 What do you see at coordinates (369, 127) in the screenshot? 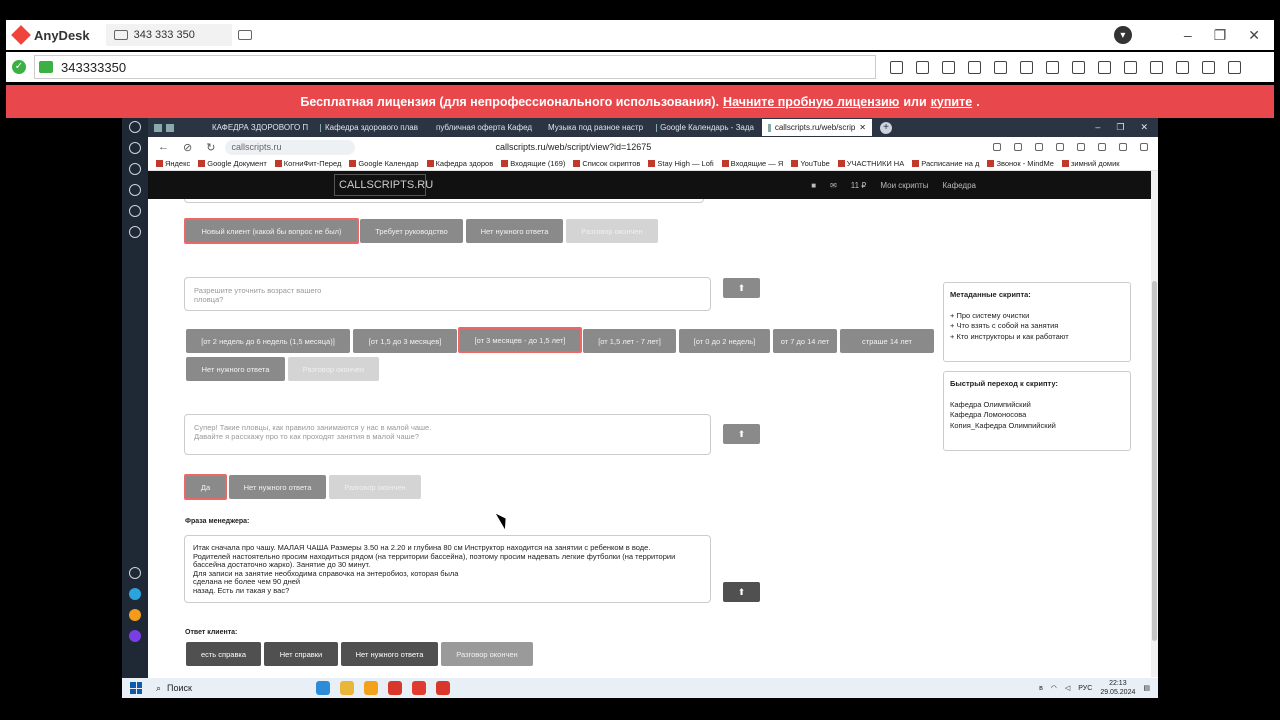
I see `browser-tab: Кафедра здорового плав` at bounding box center [369, 127].